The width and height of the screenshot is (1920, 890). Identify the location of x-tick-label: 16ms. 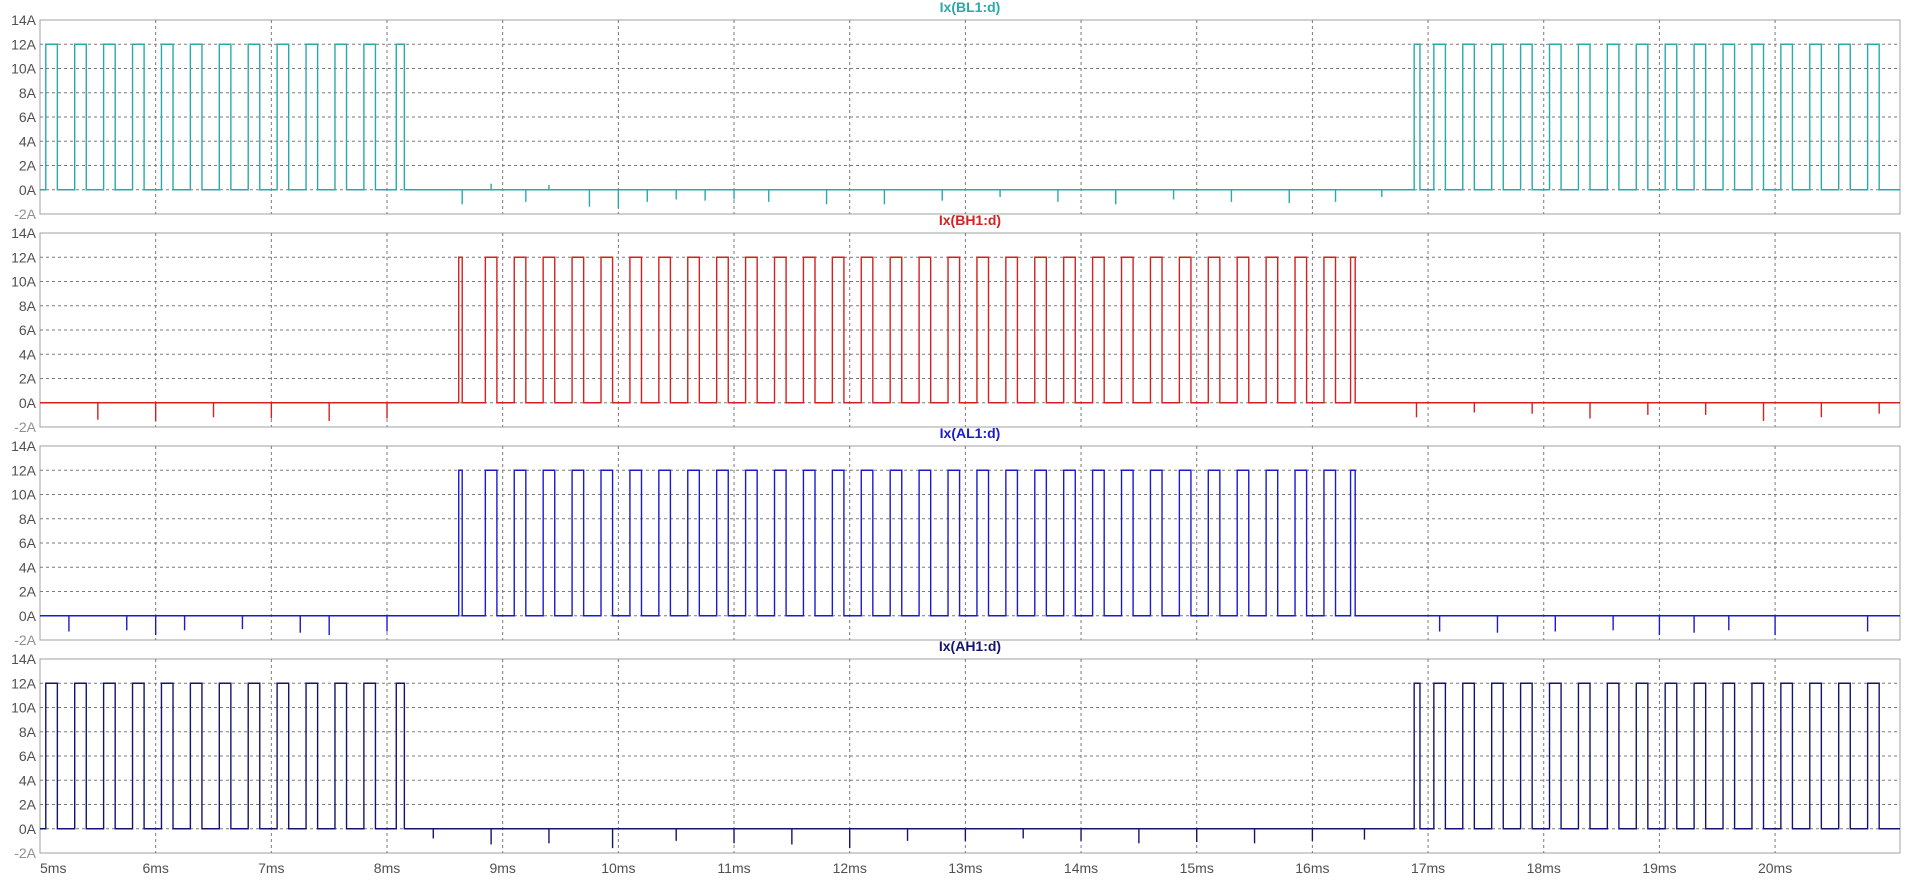
(1312, 868).